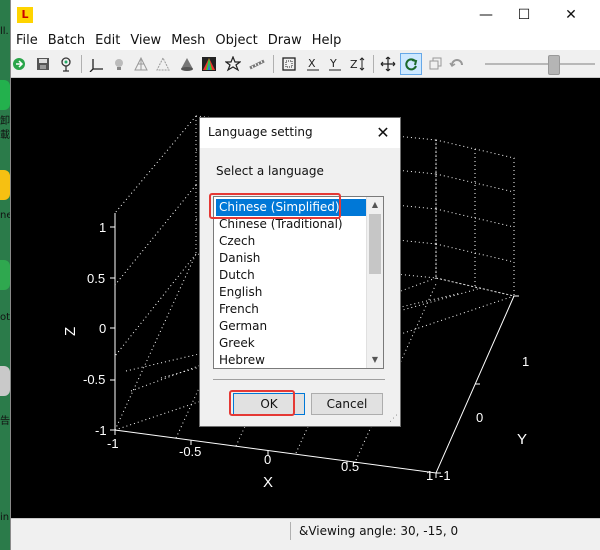 This screenshot has height=550, width=600. Describe the element at coordinates (291, 309) in the screenshot. I see `language-option: French` at that location.